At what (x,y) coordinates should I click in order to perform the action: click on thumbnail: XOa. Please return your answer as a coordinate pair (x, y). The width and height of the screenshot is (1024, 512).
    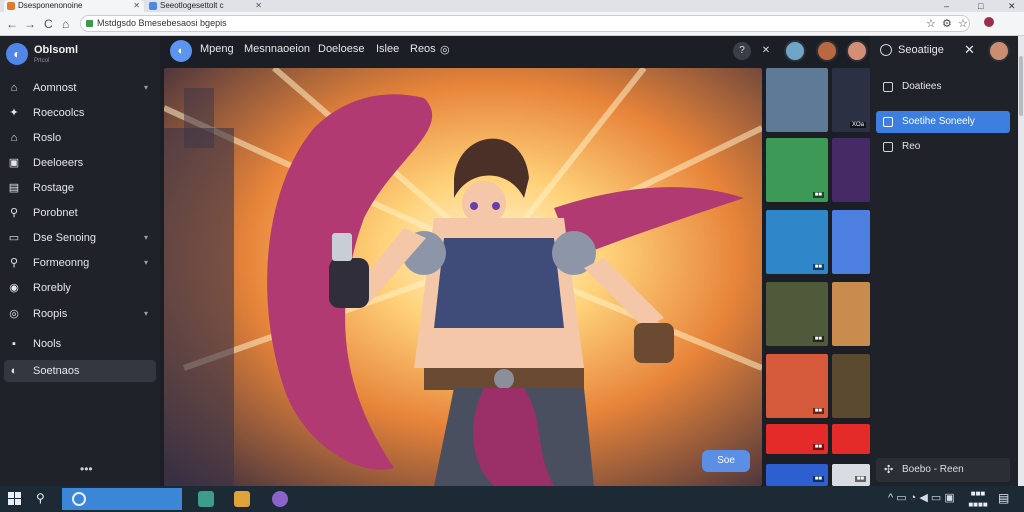
    Looking at the image, I should click on (851, 100).